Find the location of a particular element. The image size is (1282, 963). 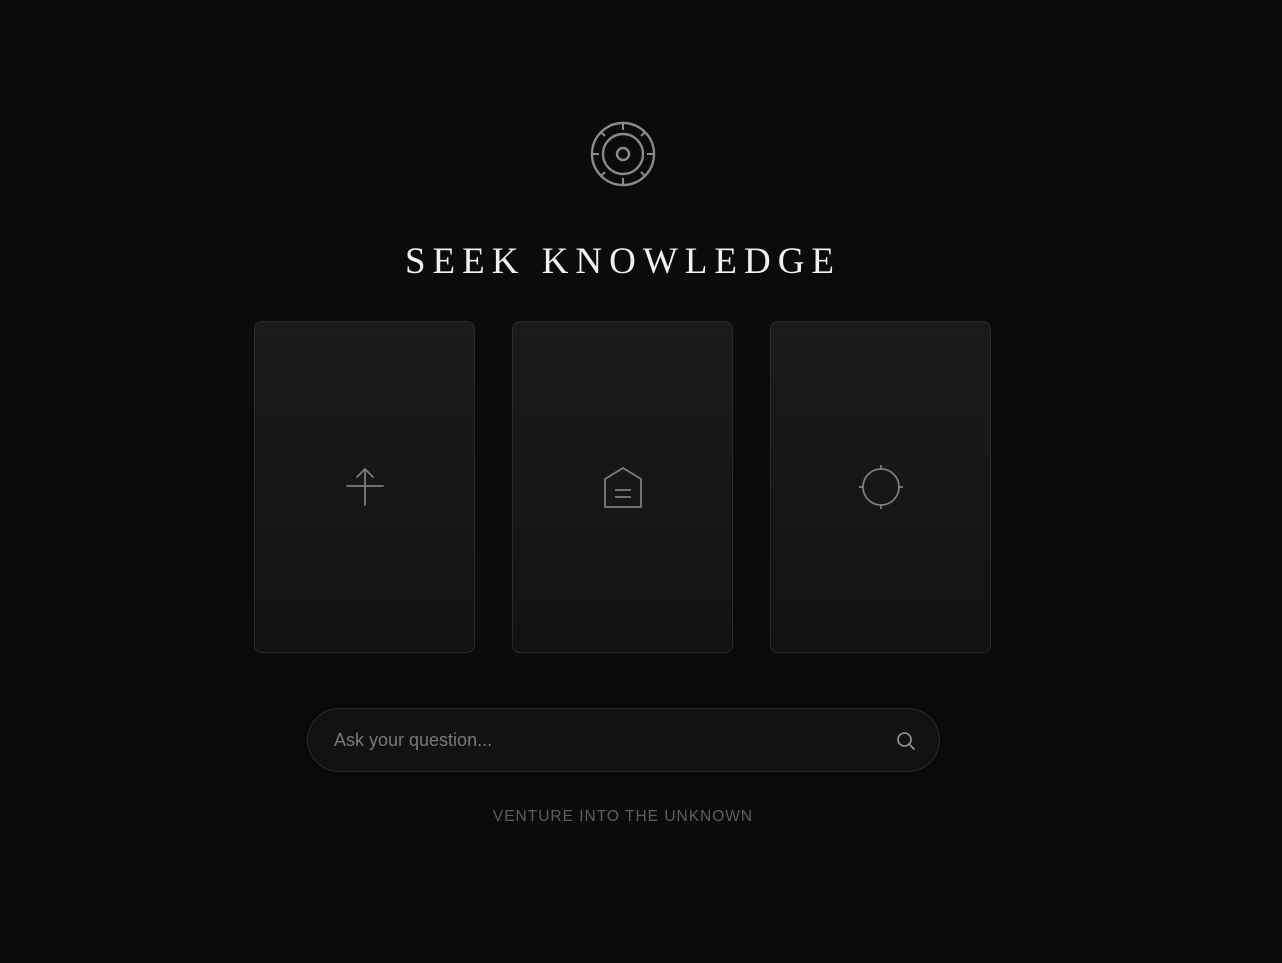

house-document-icon is located at coordinates (623, 487).